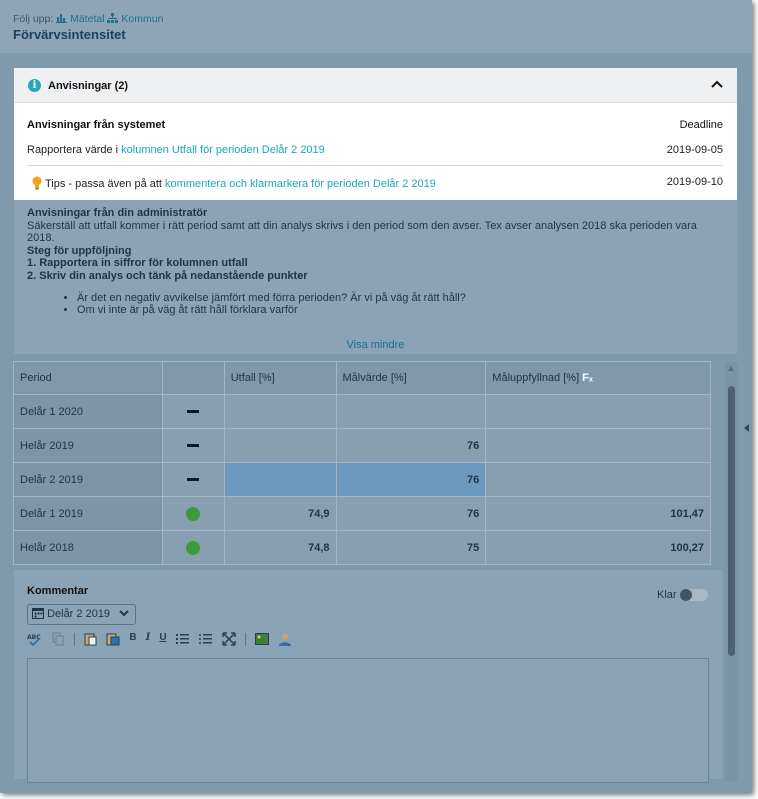 The width and height of the screenshot is (758, 799). What do you see at coordinates (280, 378) in the screenshot?
I see `column-header-utfall: Utfall [%]` at bounding box center [280, 378].